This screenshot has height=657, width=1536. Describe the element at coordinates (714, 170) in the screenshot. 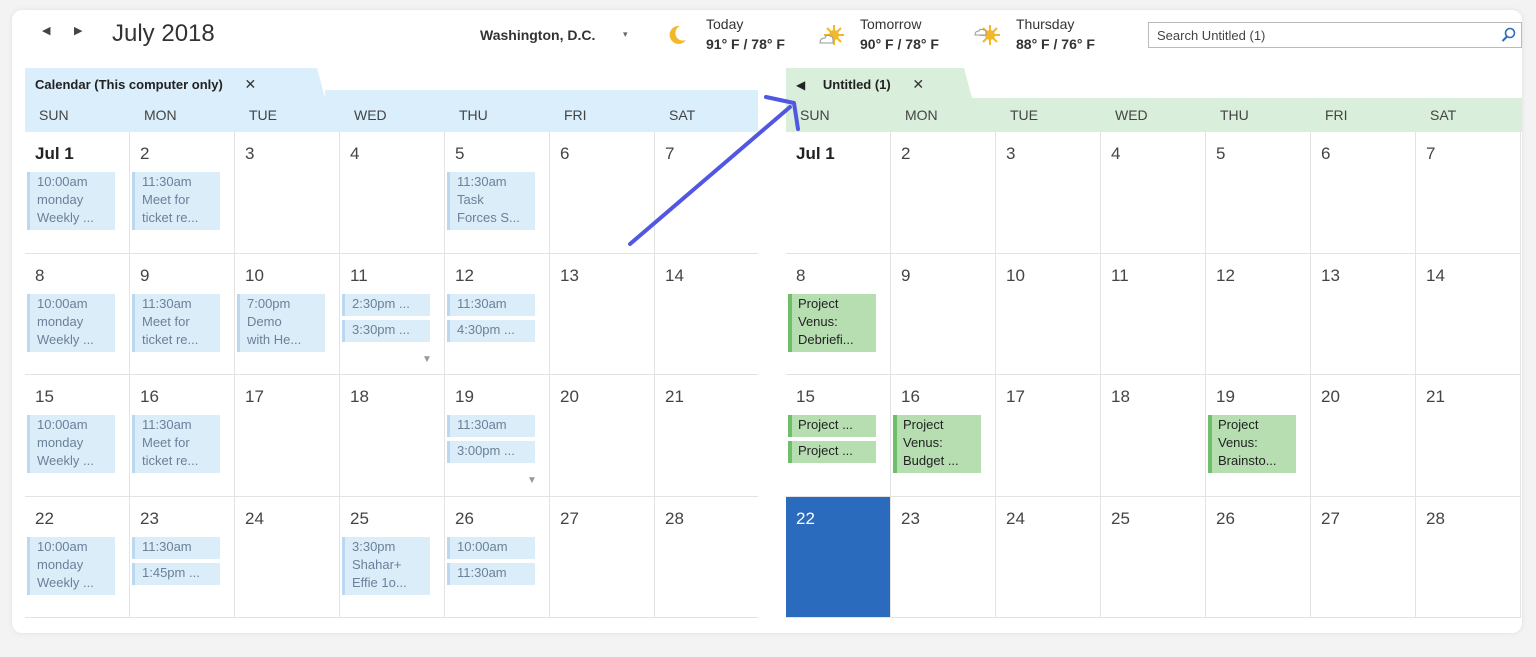

I see `annotation-arrow` at that location.